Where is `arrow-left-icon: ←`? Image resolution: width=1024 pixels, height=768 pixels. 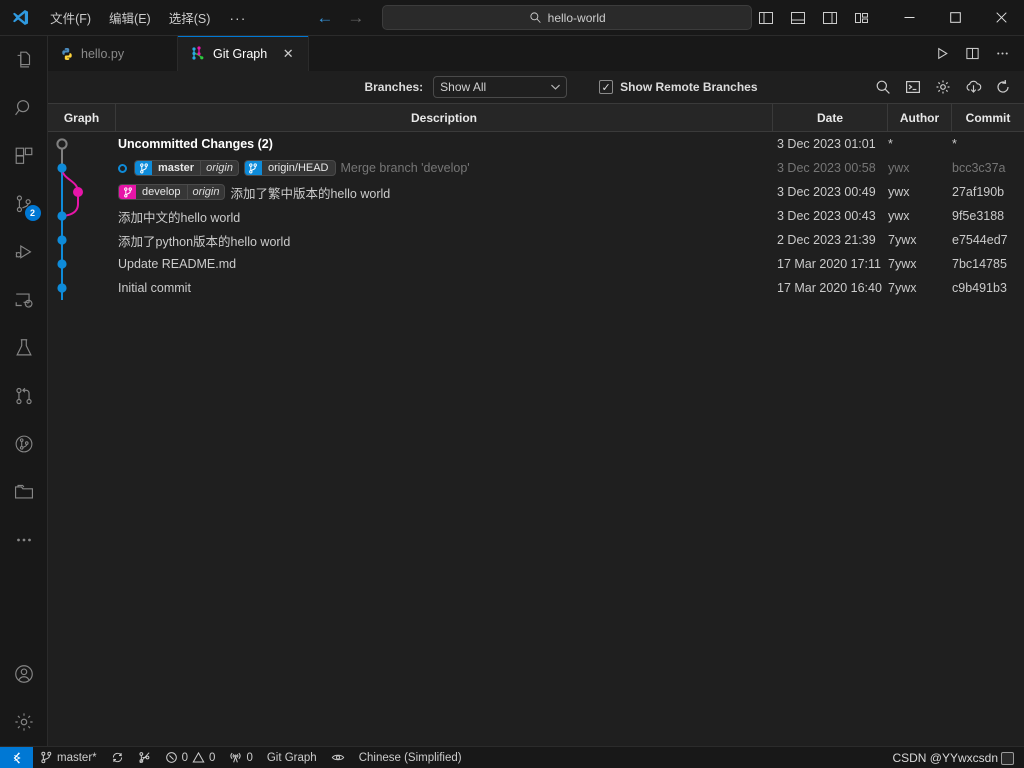
arrow-left-icon: ← is located at coordinates (324, 17).